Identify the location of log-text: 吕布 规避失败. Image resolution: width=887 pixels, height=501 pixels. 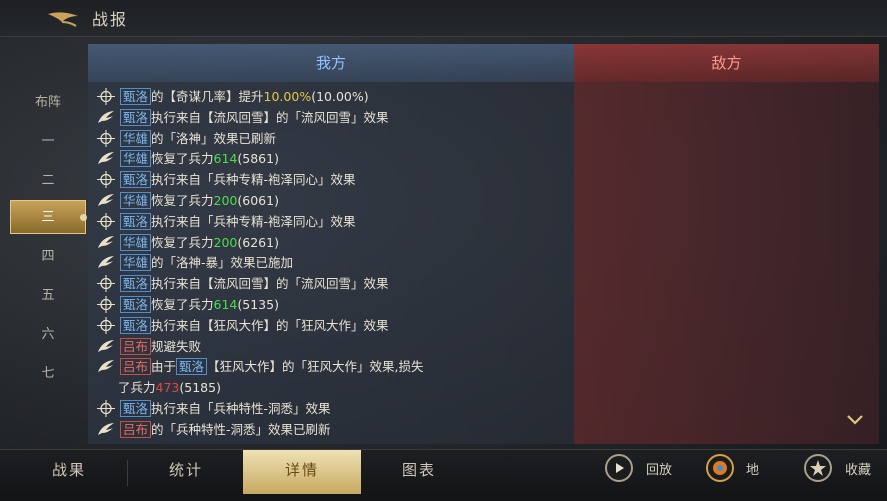
(160, 346).